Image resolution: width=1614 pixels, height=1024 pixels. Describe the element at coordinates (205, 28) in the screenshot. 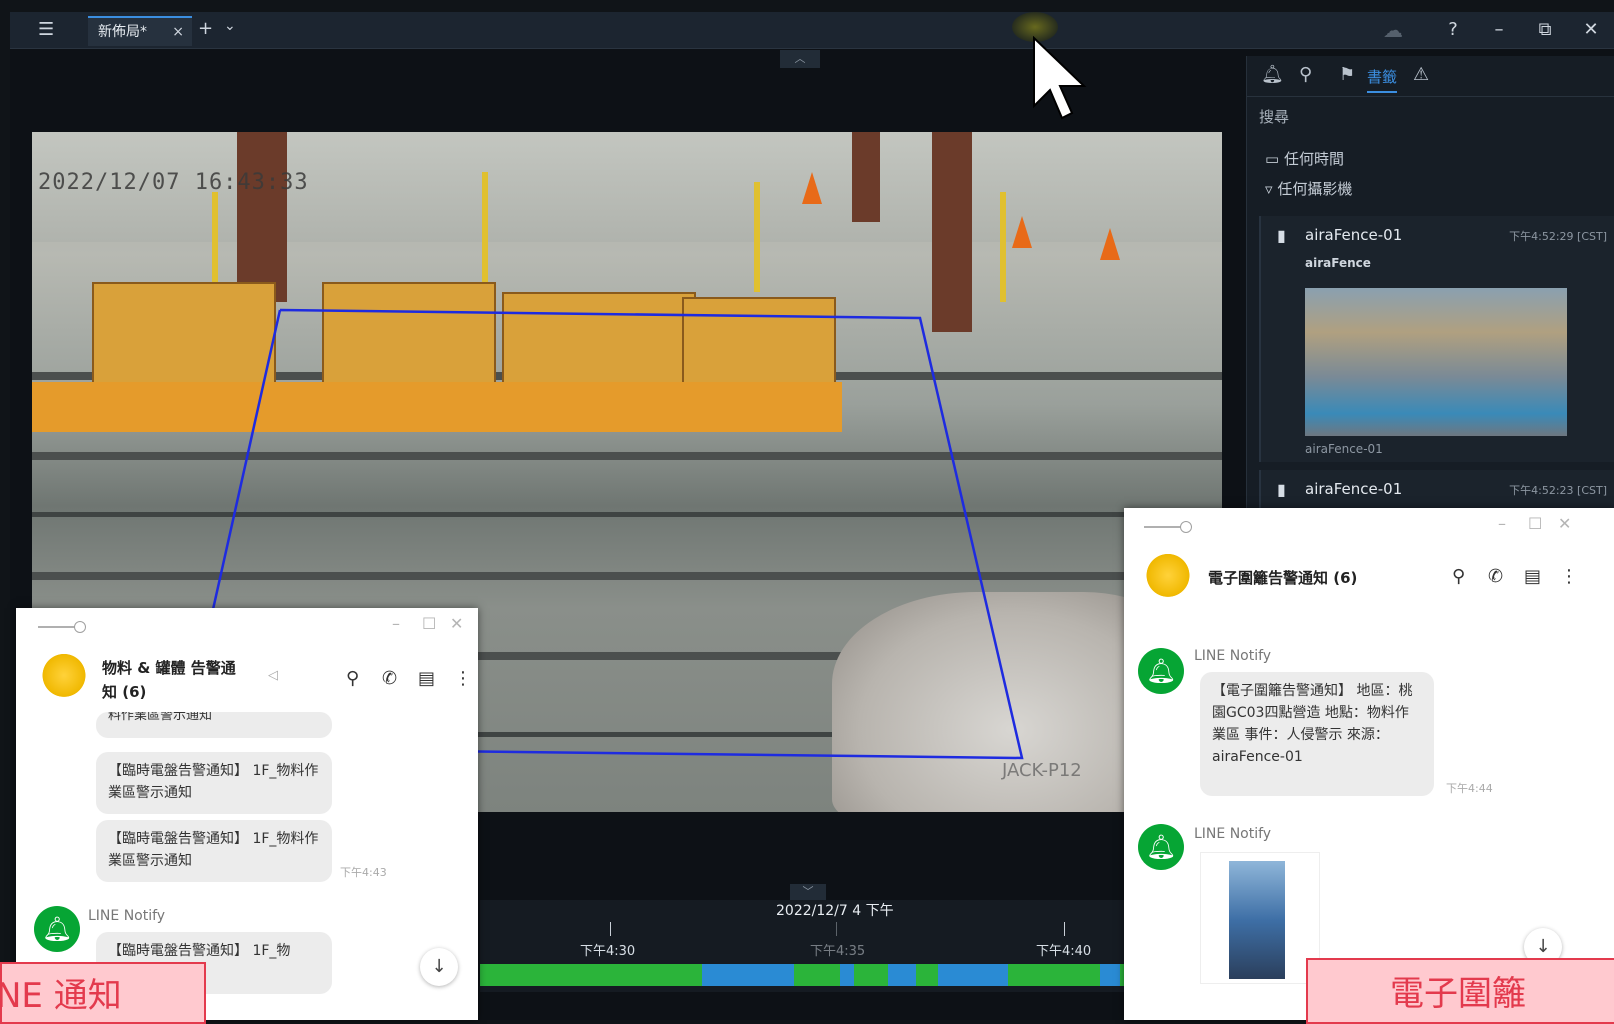

I see `add-tab-icon: +` at that location.